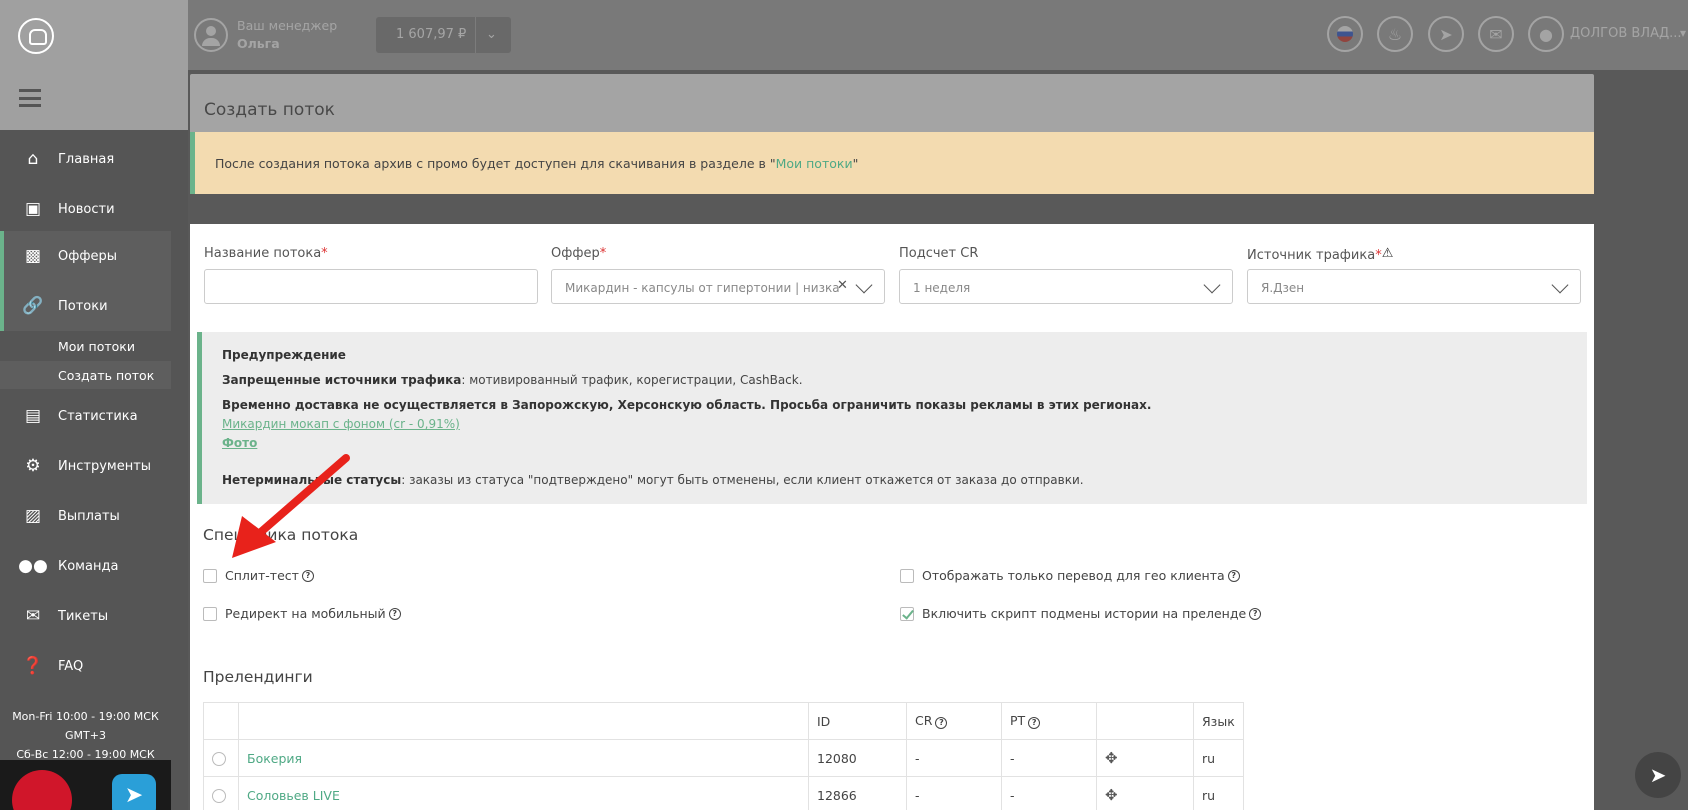 This screenshot has width=1688, height=810. Describe the element at coordinates (85, 616) in the screenshot. I see `sidebar-item-tickets: ✉ Тикеты` at that location.